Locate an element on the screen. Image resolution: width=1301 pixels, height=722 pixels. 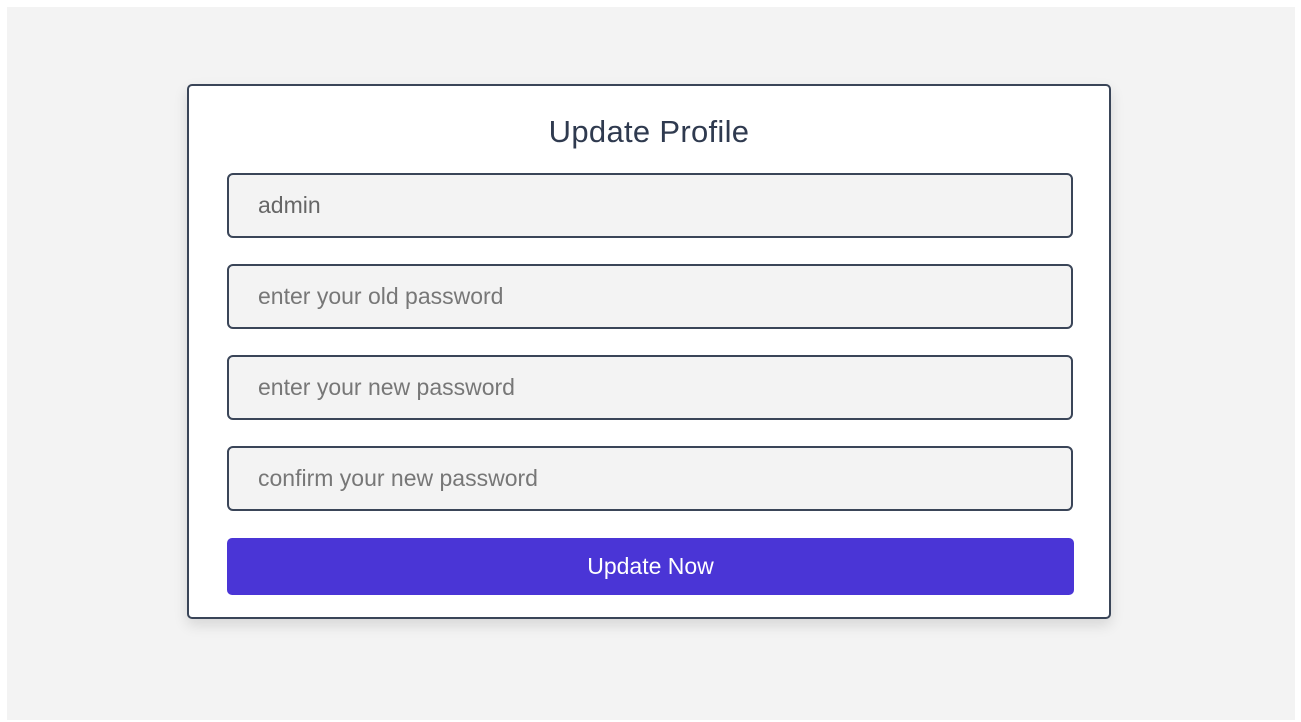
confirm-password-field is located at coordinates (650, 478).